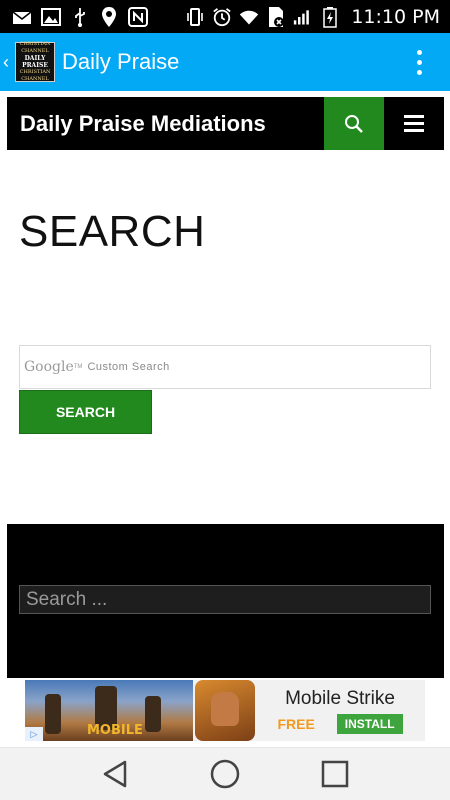  I want to click on ad-cta-row: FREE INSTALL, so click(340, 723).